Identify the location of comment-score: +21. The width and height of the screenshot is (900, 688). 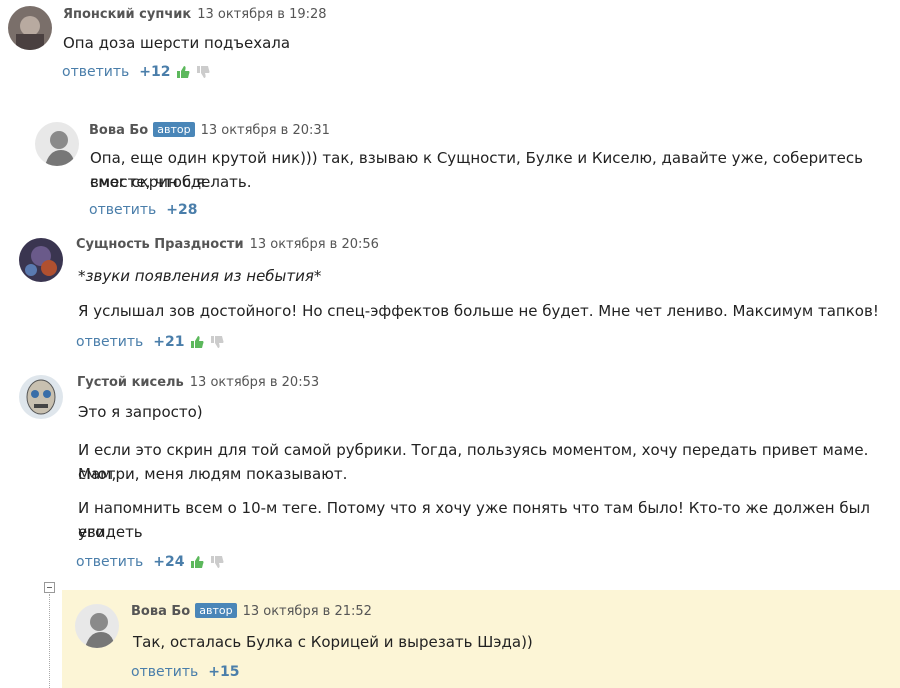
(169, 342).